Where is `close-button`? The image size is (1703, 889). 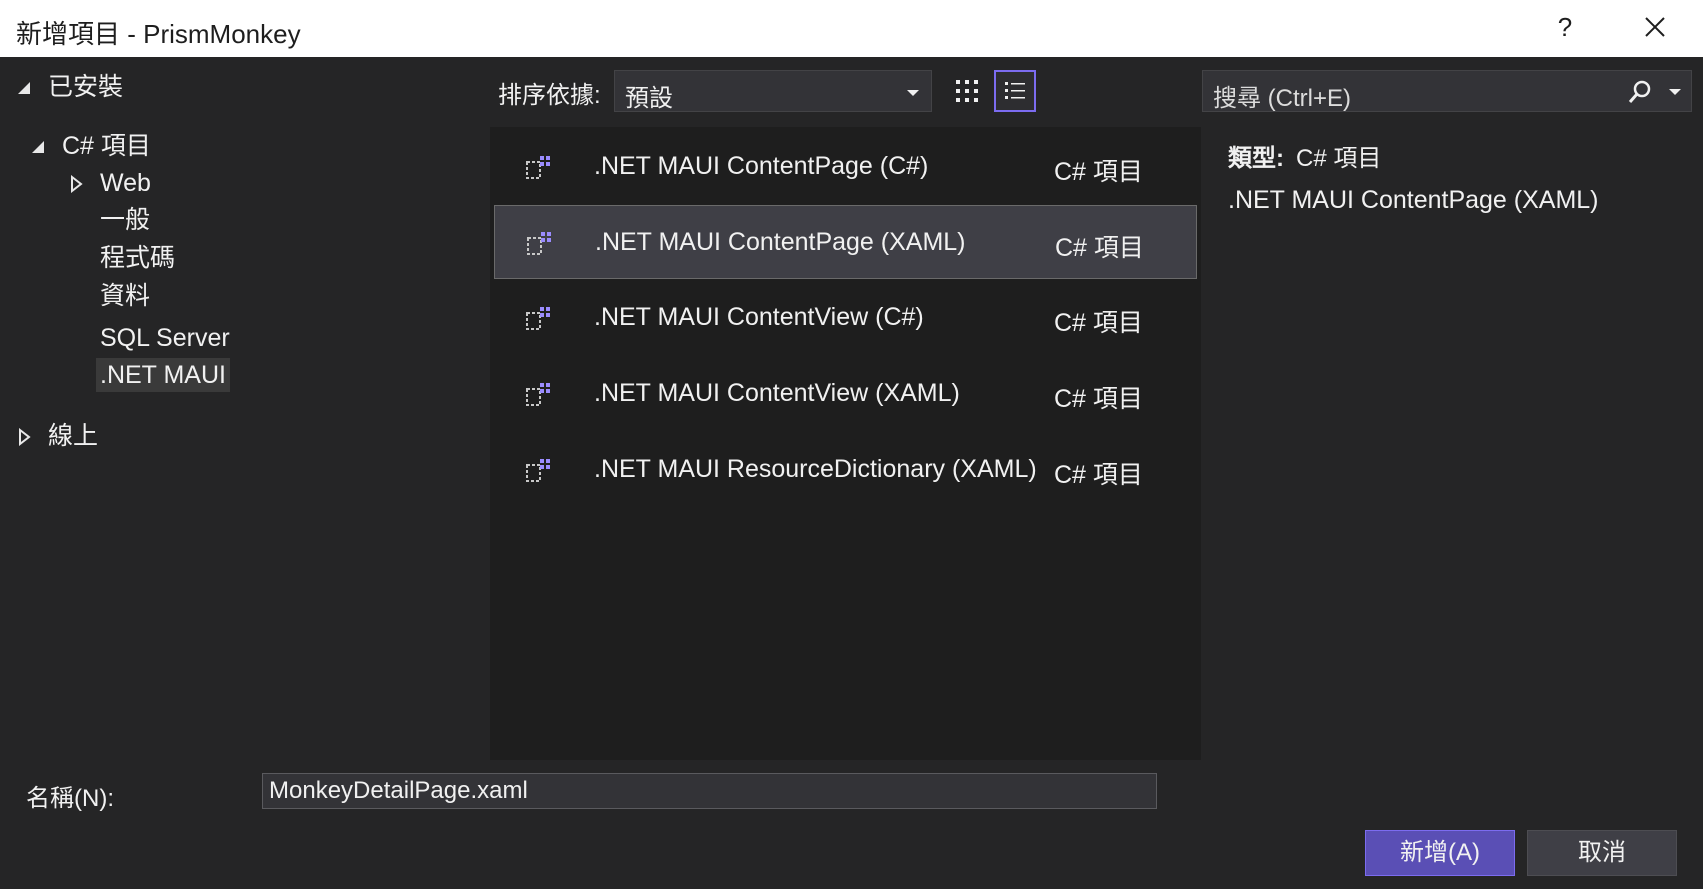 close-button is located at coordinates (1655, 27).